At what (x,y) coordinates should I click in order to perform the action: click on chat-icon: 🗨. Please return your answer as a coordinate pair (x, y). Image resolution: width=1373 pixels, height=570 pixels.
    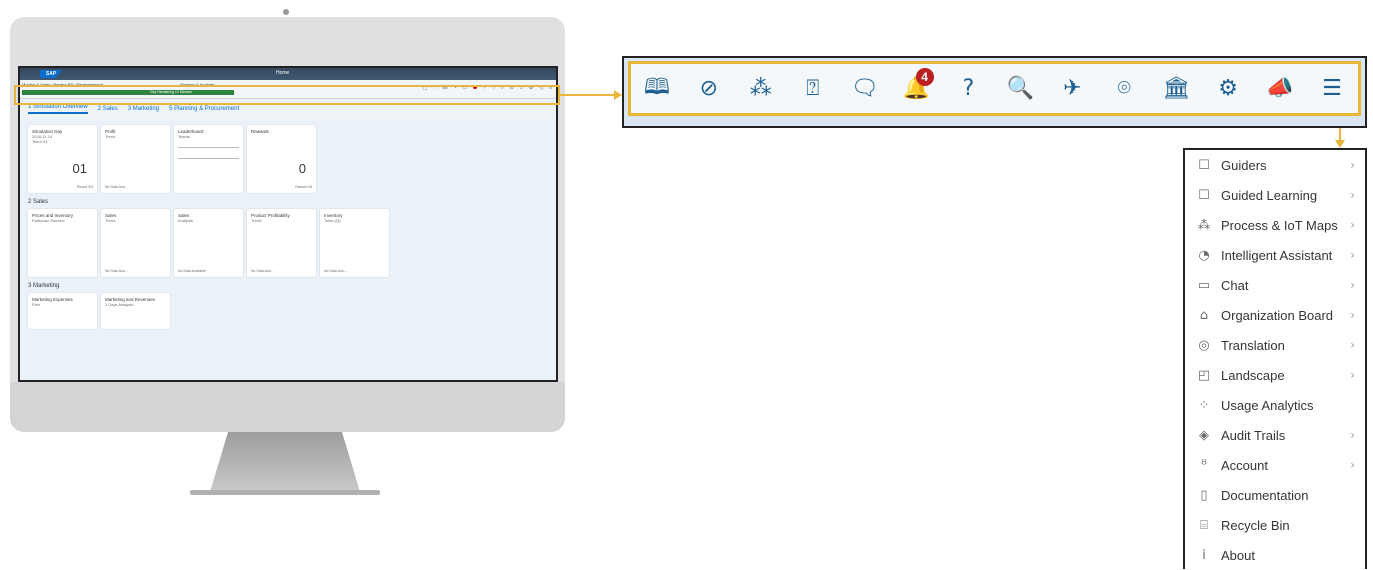
    Looking at the image, I should click on (865, 89).